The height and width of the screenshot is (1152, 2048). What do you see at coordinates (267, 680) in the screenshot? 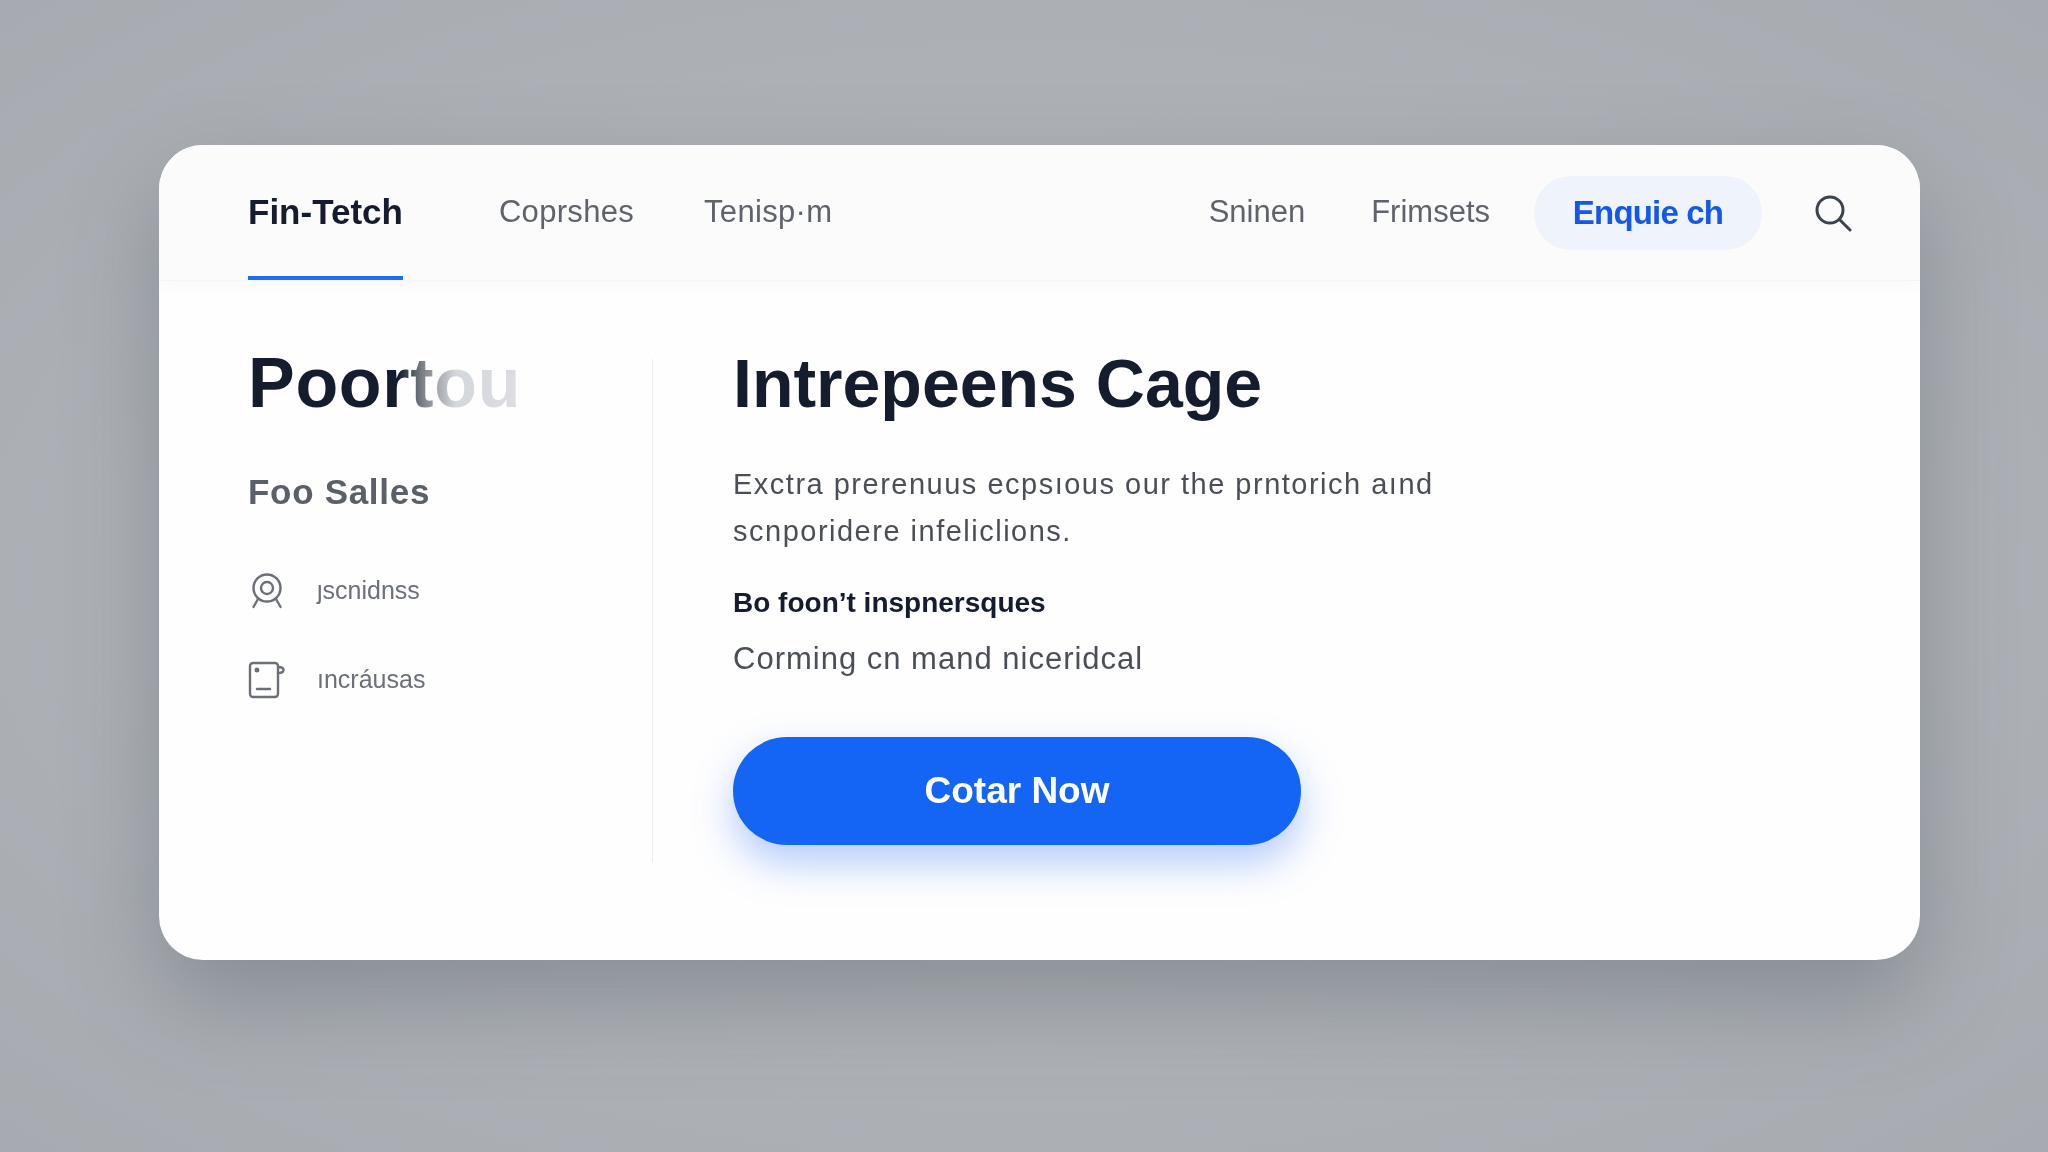
I see `note-icon` at bounding box center [267, 680].